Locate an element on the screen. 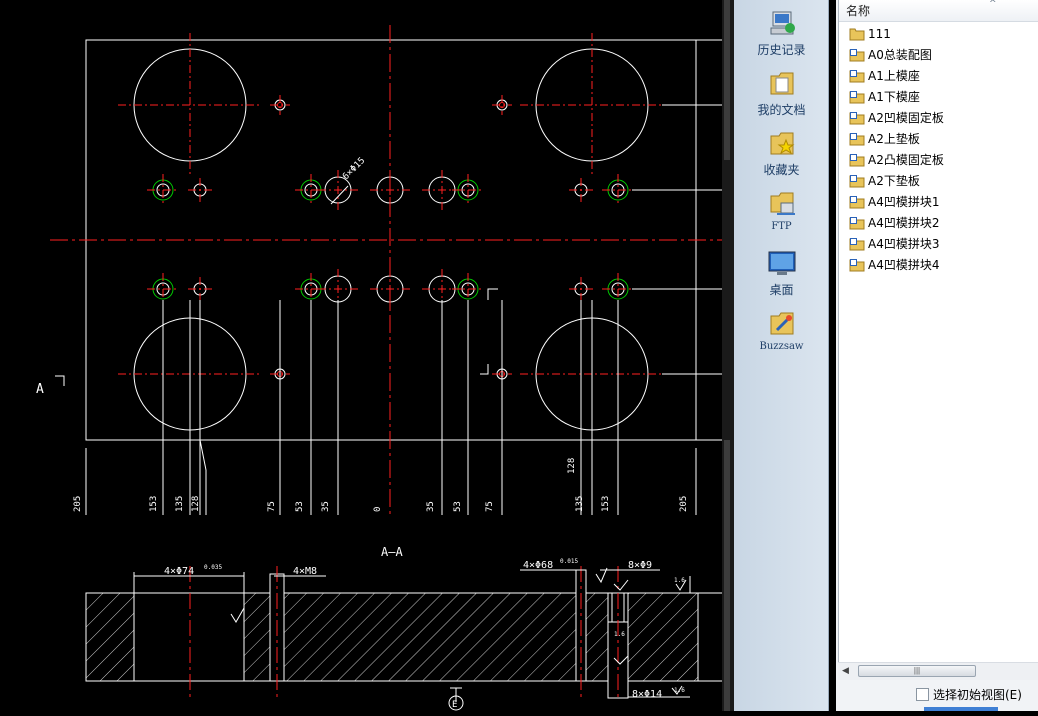 The height and width of the screenshot is (716, 1038). places-label-desktop: 桌面 is located at coordinates (781, 290).